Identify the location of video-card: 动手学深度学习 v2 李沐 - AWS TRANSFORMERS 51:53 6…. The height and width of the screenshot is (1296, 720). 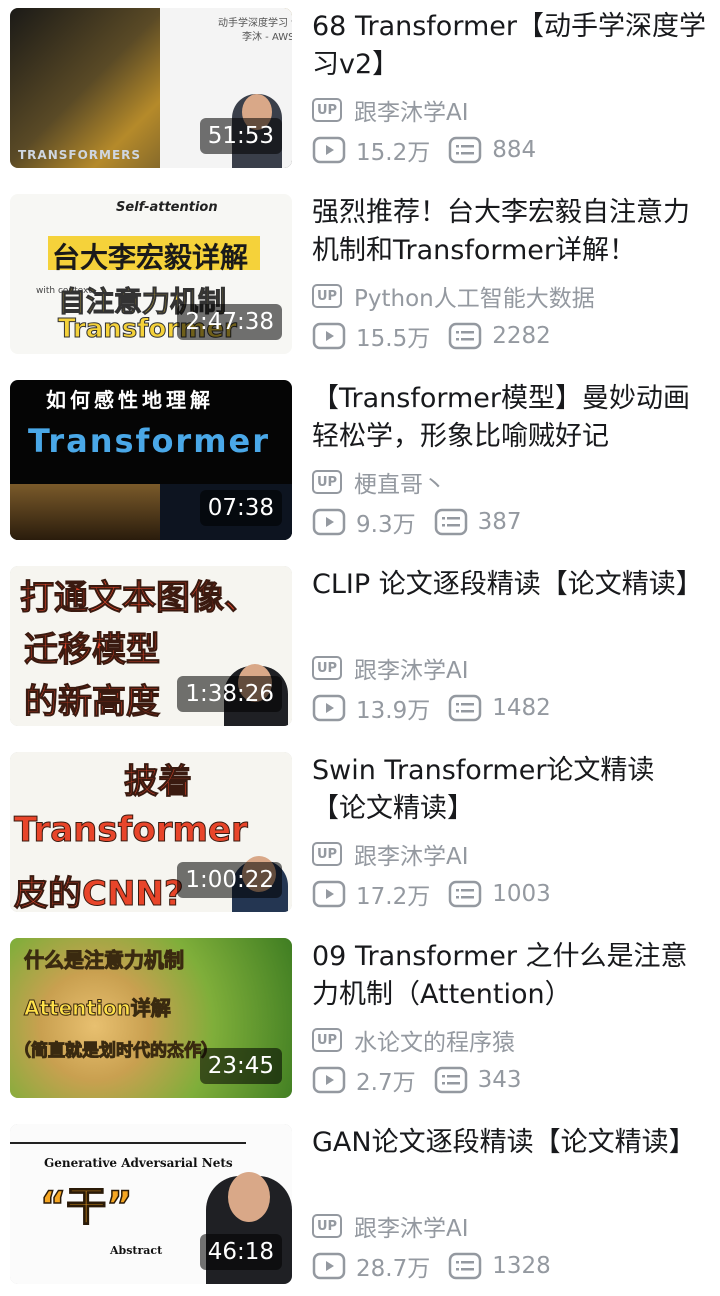
(360, 84).